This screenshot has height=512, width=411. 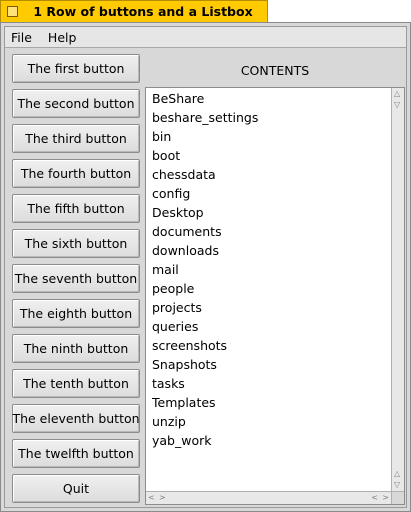 What do you see at coordinates (268, 117) in the screenshot?
I see `list-item: beshare_settings` at bounding box center [268, 117].